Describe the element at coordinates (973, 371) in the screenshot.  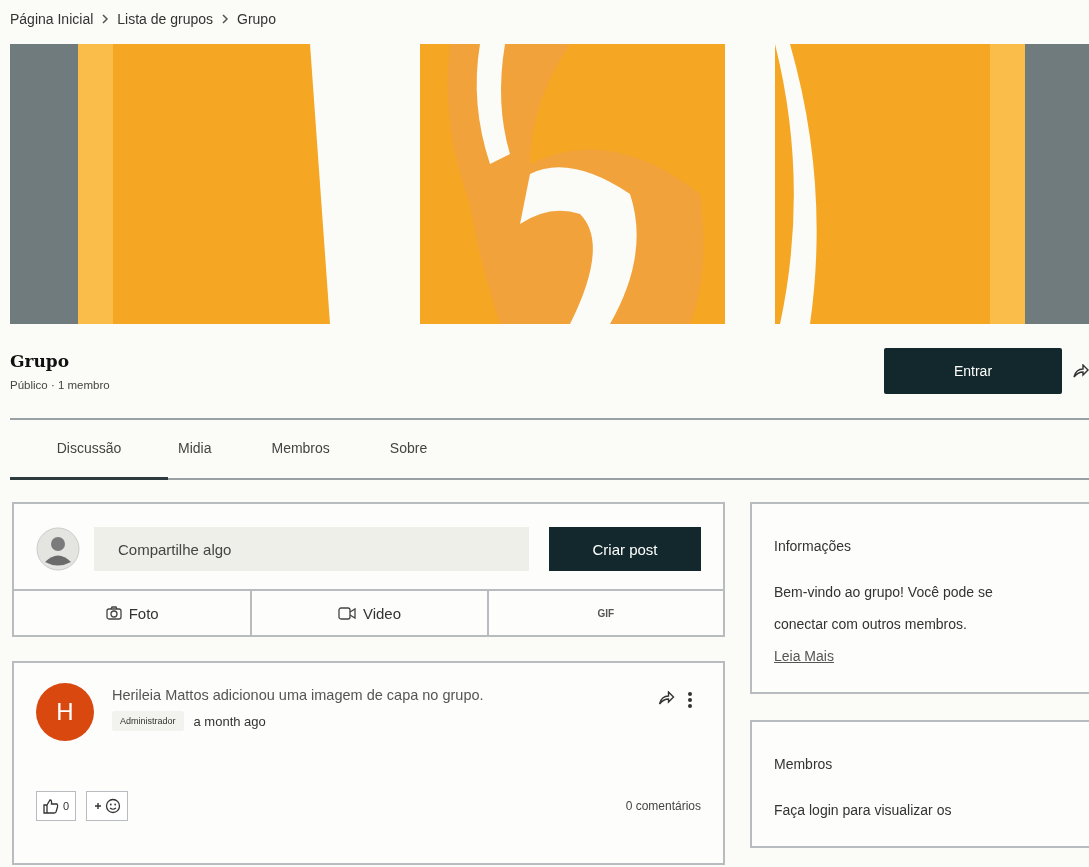
I see `join-button: Entrar` at that location.